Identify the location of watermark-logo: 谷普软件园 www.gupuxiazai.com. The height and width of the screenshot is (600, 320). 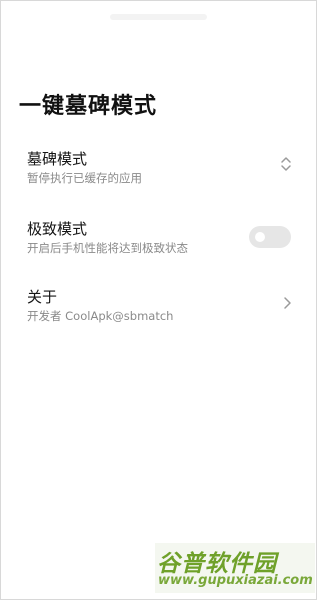
(235, 568).